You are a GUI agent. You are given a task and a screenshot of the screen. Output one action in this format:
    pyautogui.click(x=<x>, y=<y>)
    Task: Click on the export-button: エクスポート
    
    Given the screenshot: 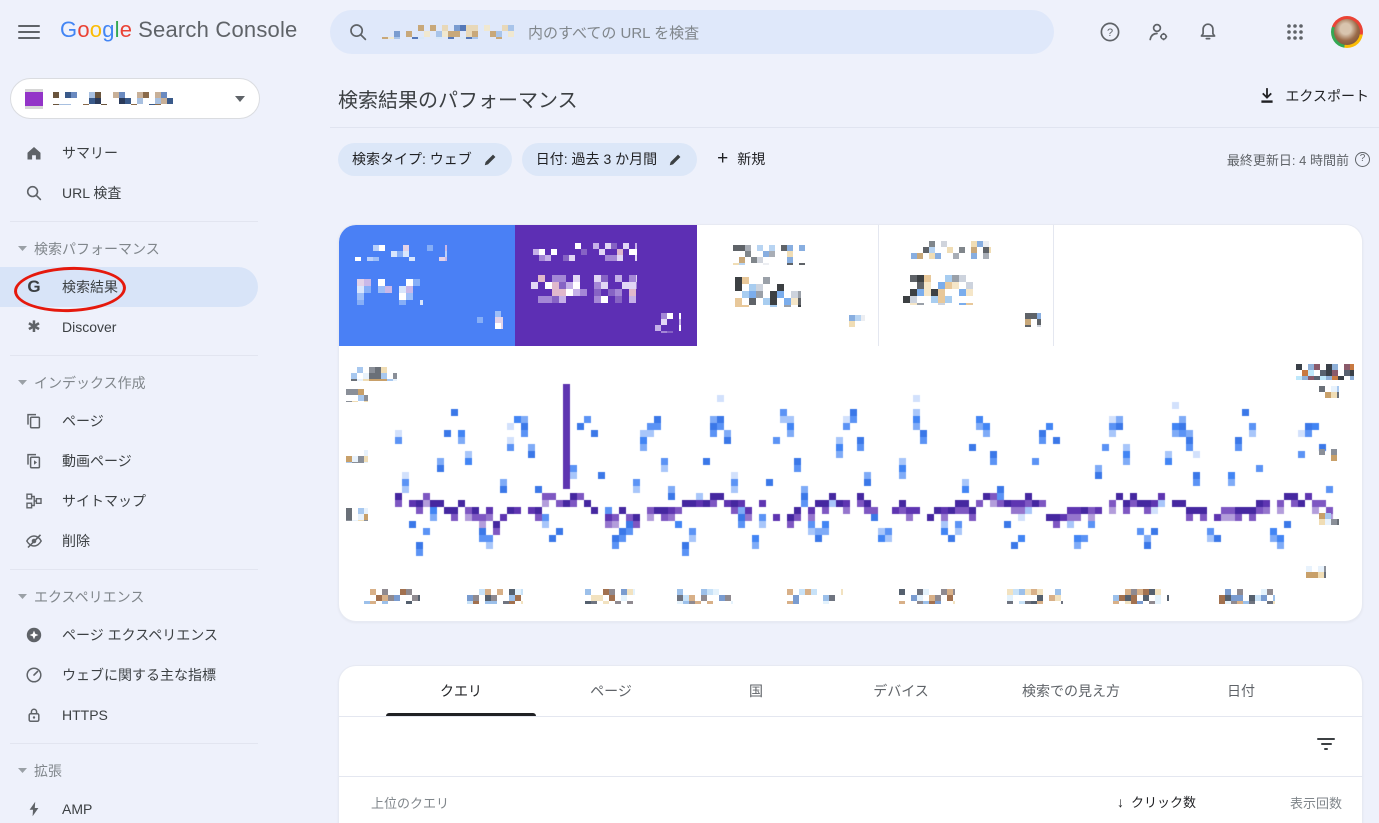 What is the action you would take?
    pyautogui.click(x=1313, y=96)
    